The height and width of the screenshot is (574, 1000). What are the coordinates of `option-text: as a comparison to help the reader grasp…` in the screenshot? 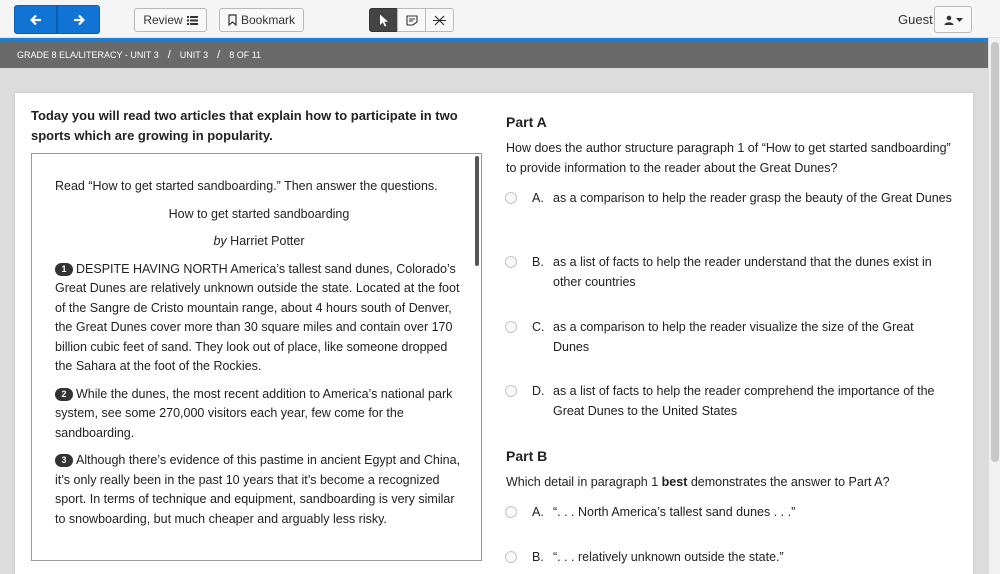 It's located at (752, 198).